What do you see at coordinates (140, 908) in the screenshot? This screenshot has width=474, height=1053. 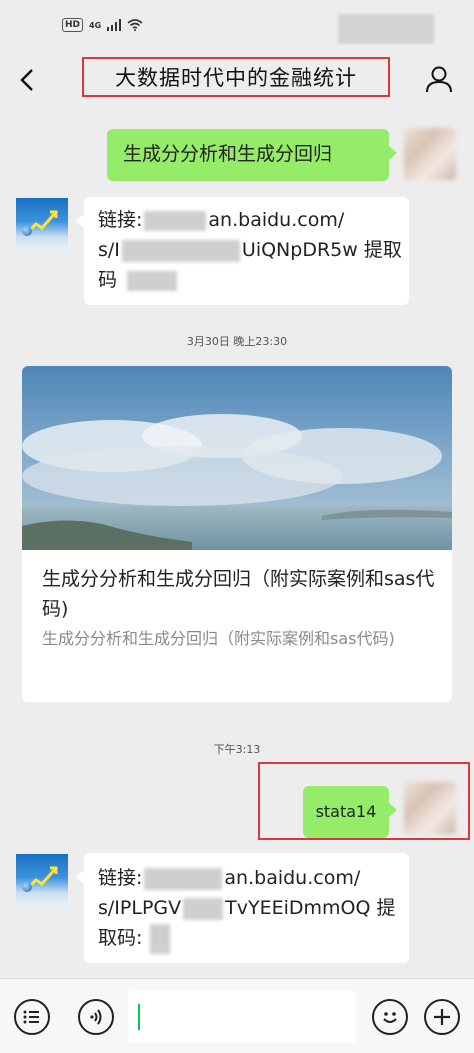 I see `link-url-part: s/IPLPGV` at bounding box center [140, 908].